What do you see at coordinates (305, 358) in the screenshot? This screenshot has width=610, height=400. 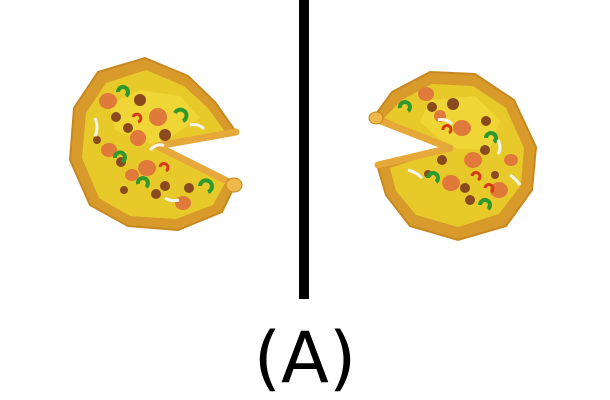 I see `figure-caption: (A)` at bounding box center [305, 358].